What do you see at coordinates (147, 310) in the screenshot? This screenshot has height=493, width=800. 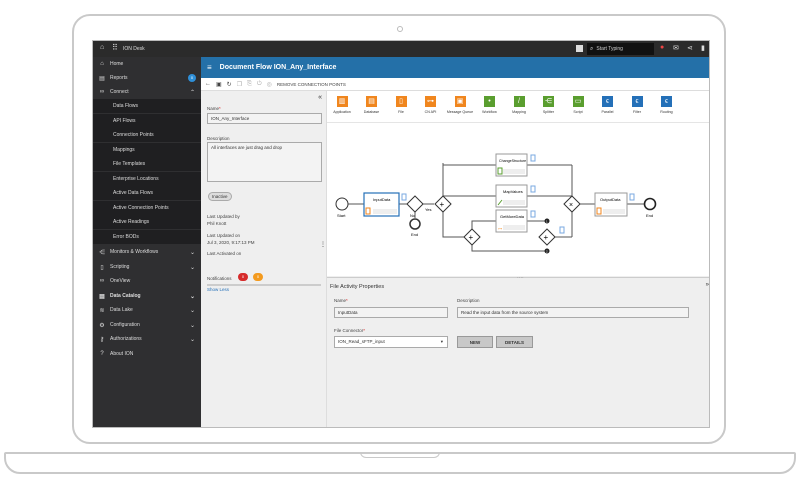 I see `sidebar-item-data-lake: ≋ Data Lake ⌄` at bounding box center [147, 310].